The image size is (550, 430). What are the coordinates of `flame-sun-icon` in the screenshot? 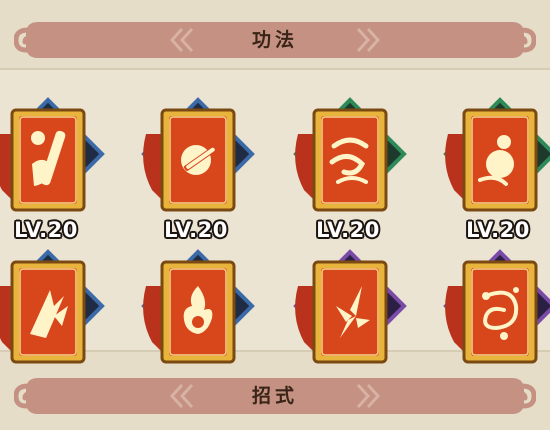 It's located at (198, 310).